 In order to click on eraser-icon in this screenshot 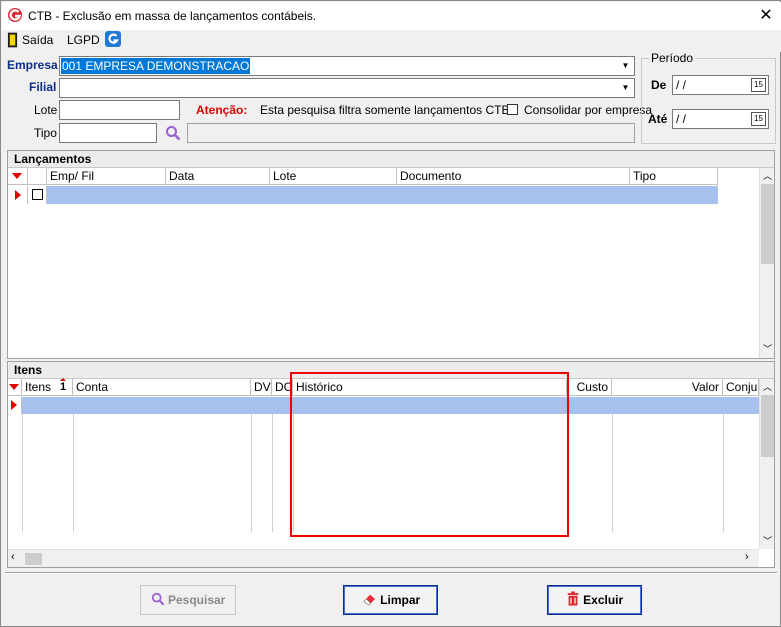, I will do `click(369, 600)`.